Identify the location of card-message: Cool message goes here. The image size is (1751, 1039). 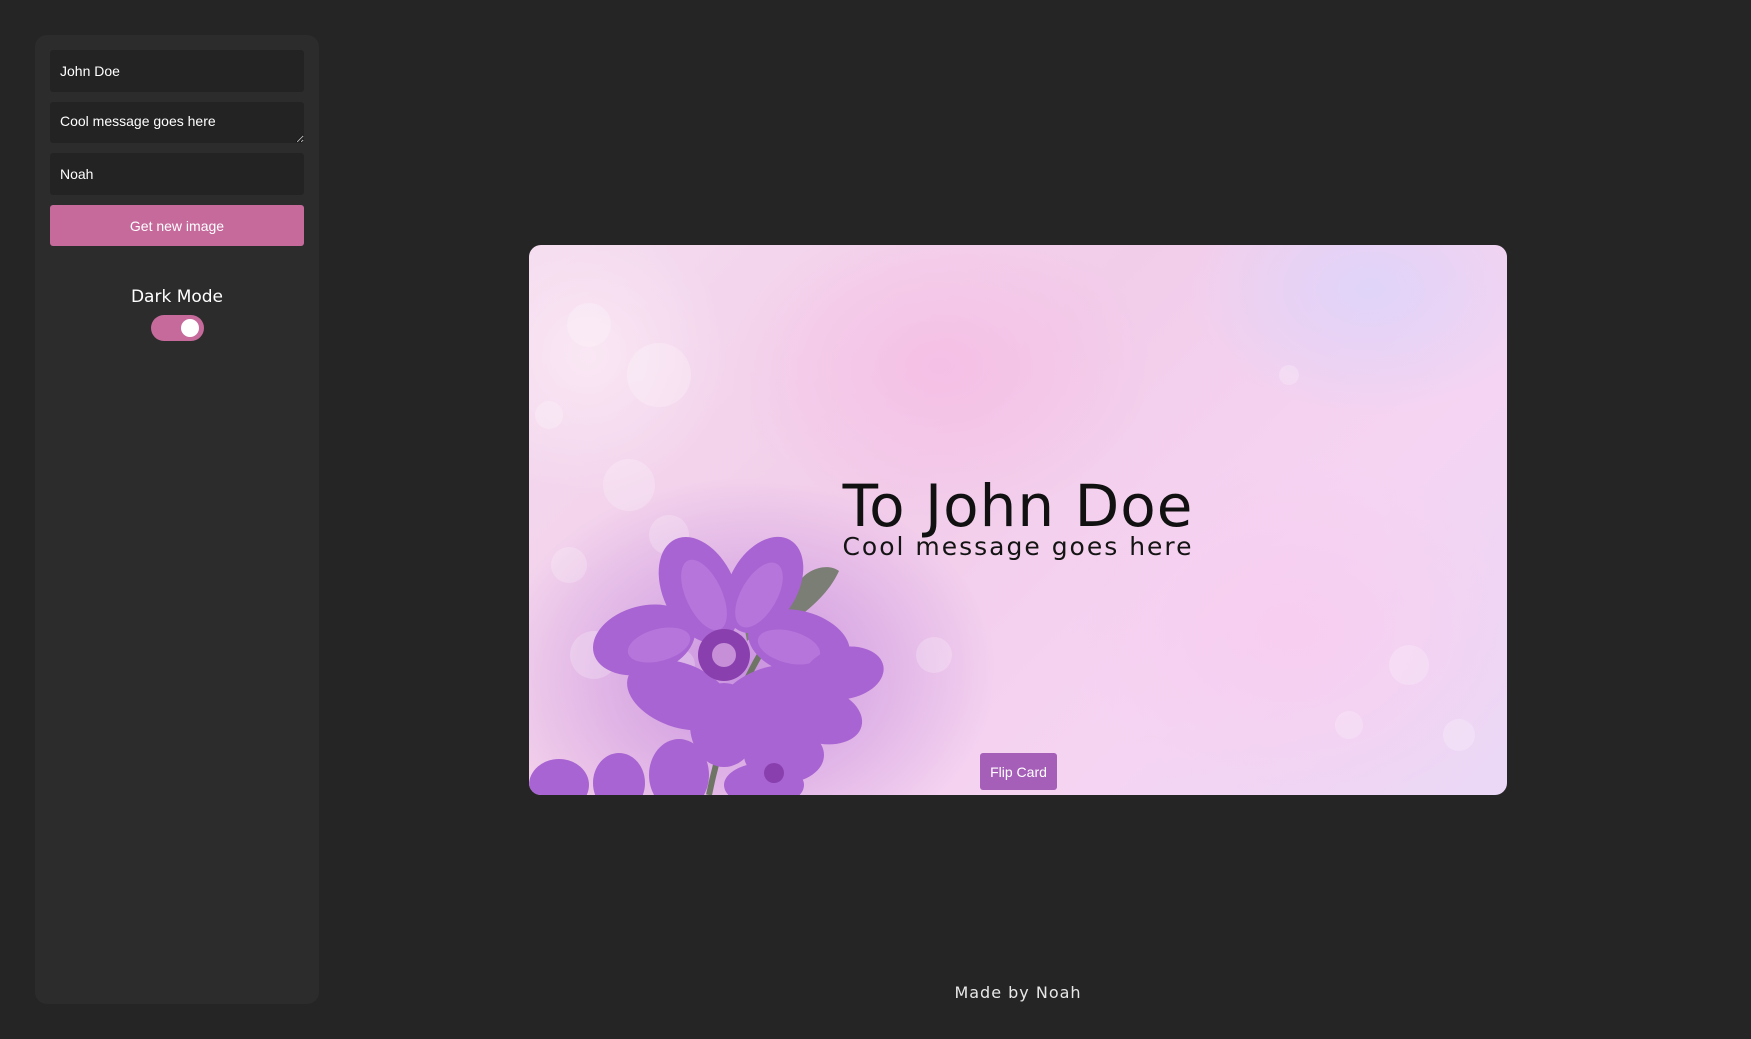
(1018, 546).